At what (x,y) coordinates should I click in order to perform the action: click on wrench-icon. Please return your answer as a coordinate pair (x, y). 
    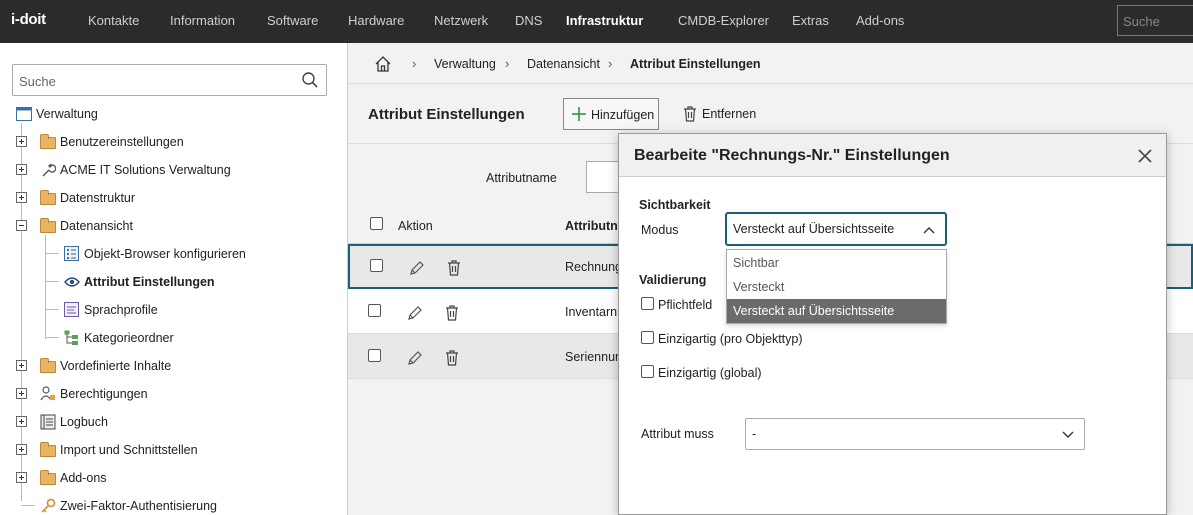
    Looking at the image, I should click on (49, 170).